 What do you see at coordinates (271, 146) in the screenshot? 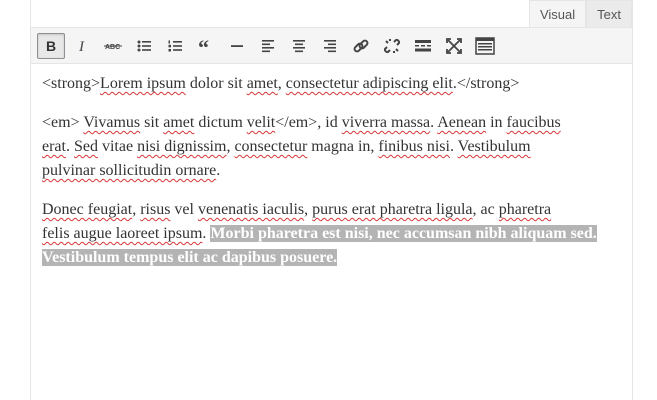
I see `misspelled-word: consectetur` at bounding box center [271, 146].